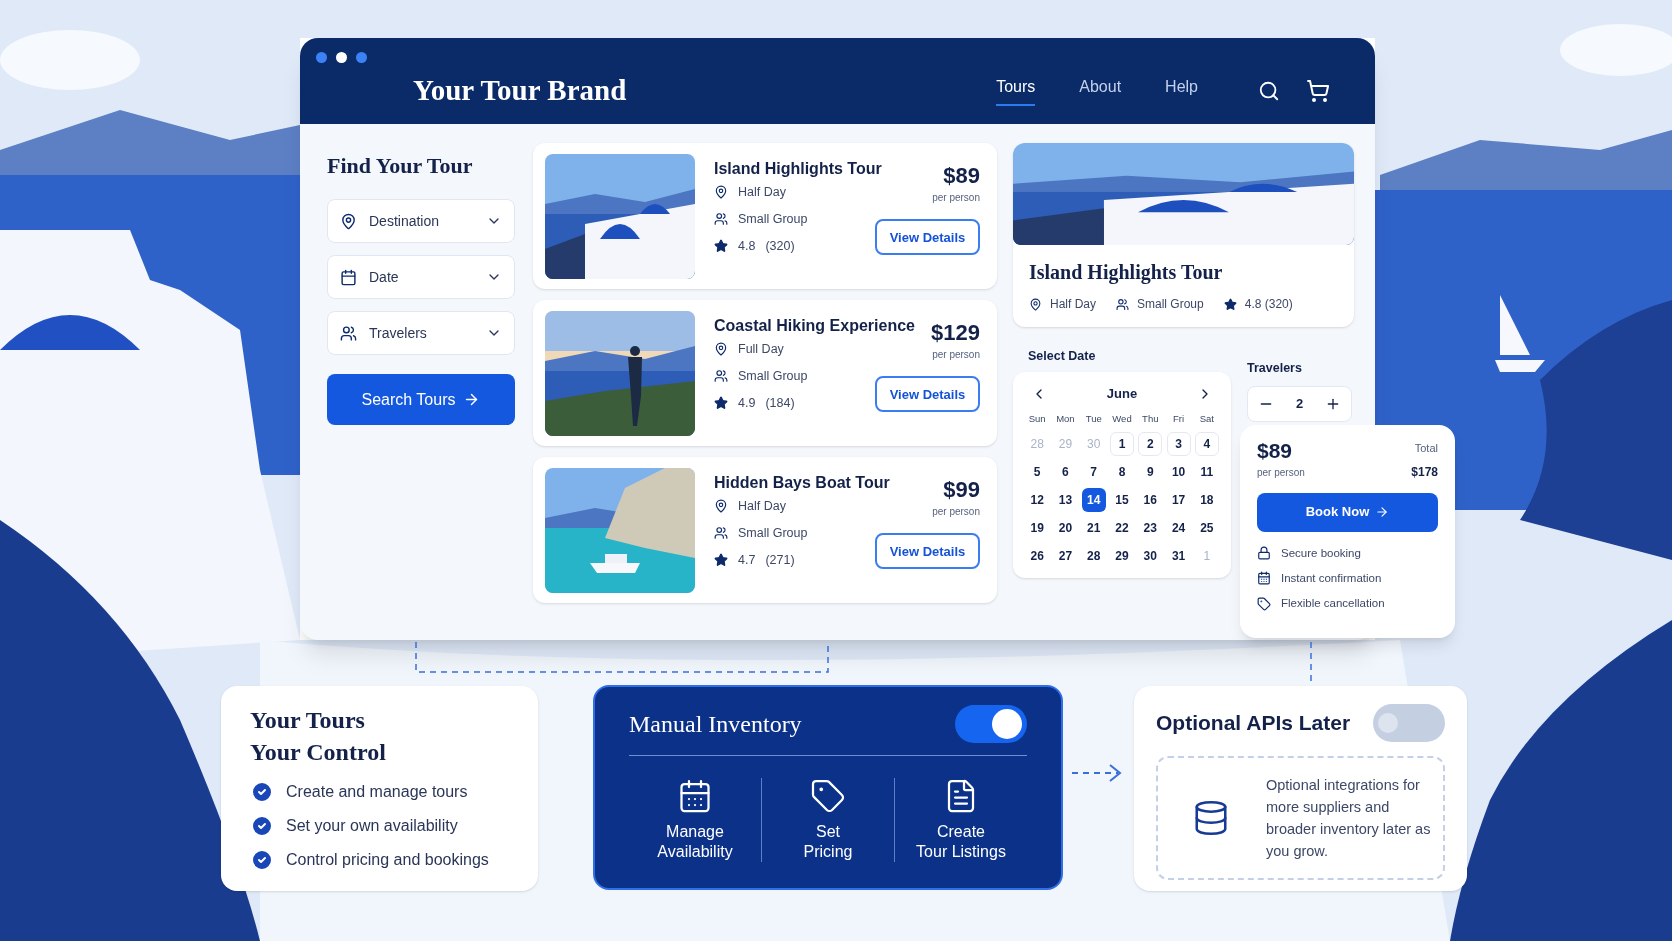 The width and height of the screenshot is (1672, 941). I want to click on calendar-day: 23, so click(1150, 528).